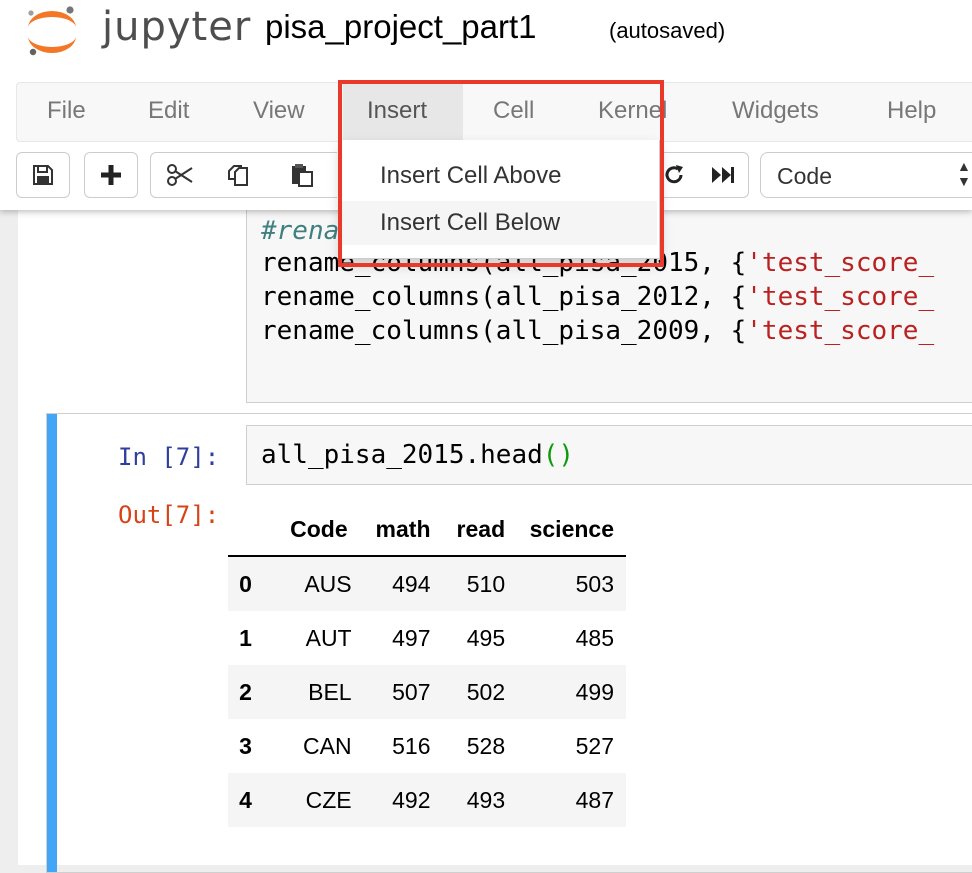  I want to click on table-cell: 510, so click(486, 583).